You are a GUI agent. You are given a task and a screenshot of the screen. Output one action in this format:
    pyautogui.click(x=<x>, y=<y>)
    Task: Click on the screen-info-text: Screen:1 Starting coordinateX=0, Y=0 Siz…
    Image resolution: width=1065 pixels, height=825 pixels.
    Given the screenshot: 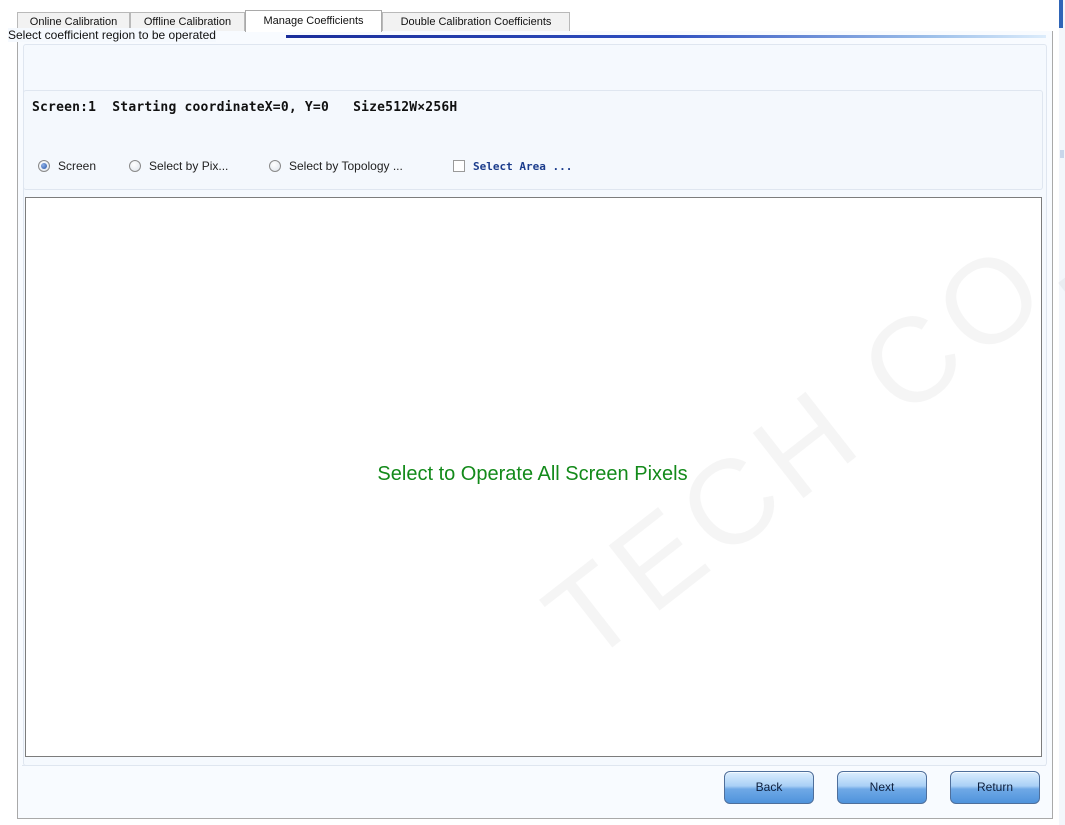 What is the action you would take?
    pyautogui.click(x=245, y=107)
    